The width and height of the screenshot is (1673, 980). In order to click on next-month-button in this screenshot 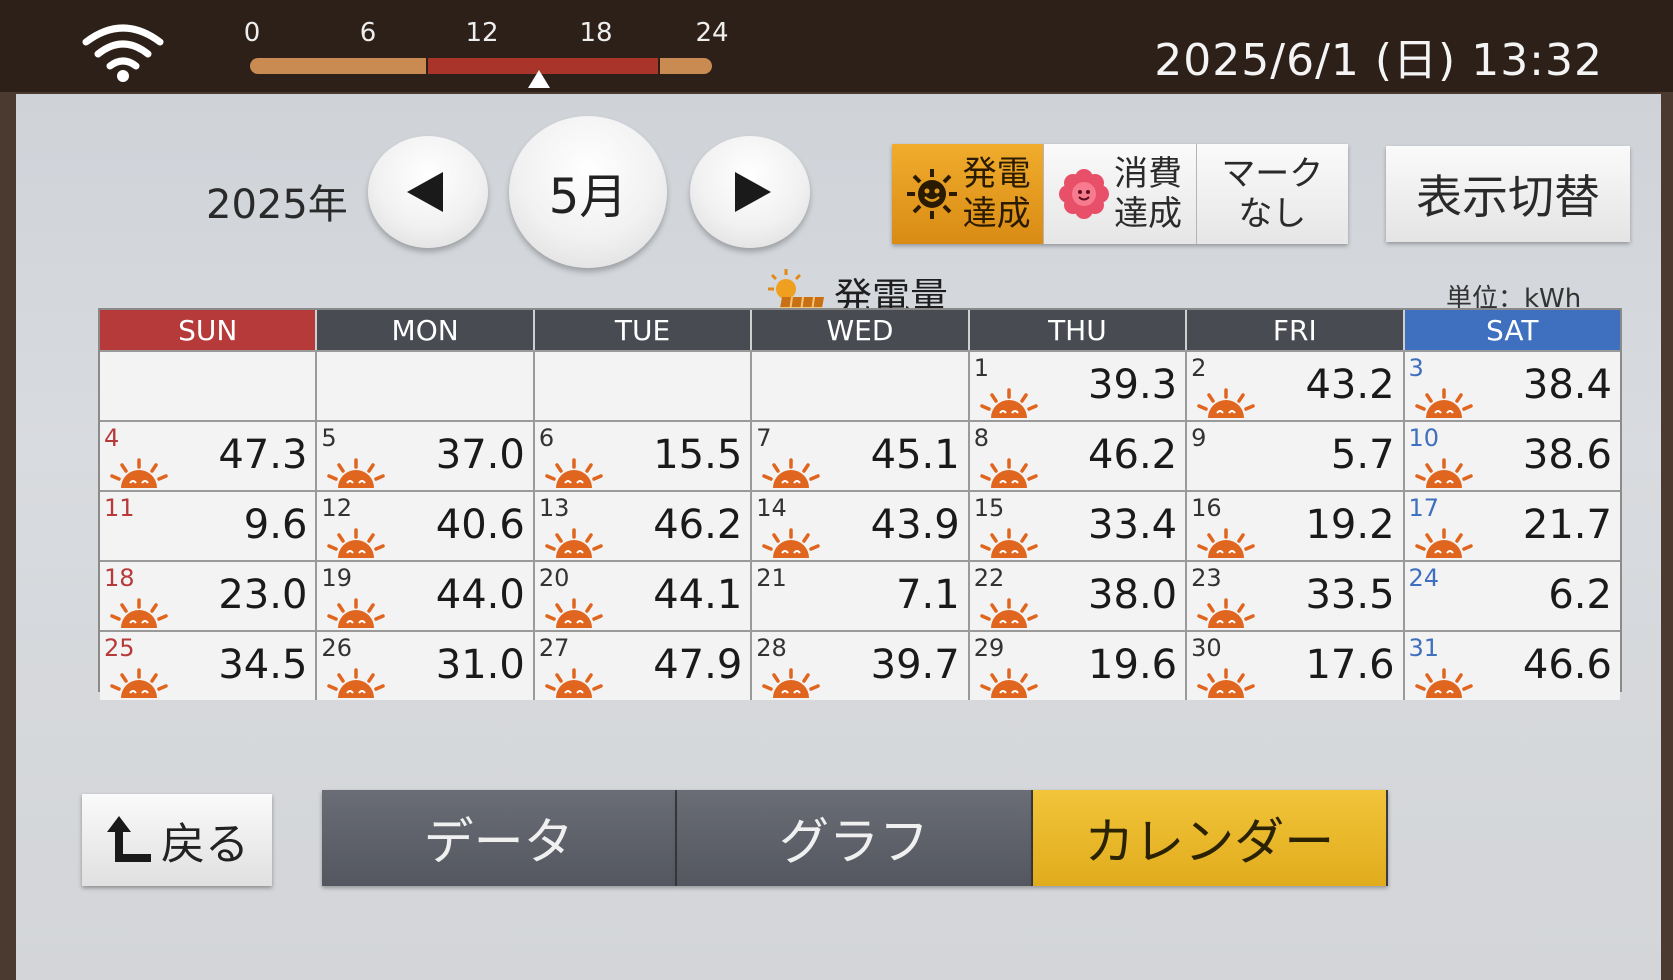, I will do `click(750, 192)`.